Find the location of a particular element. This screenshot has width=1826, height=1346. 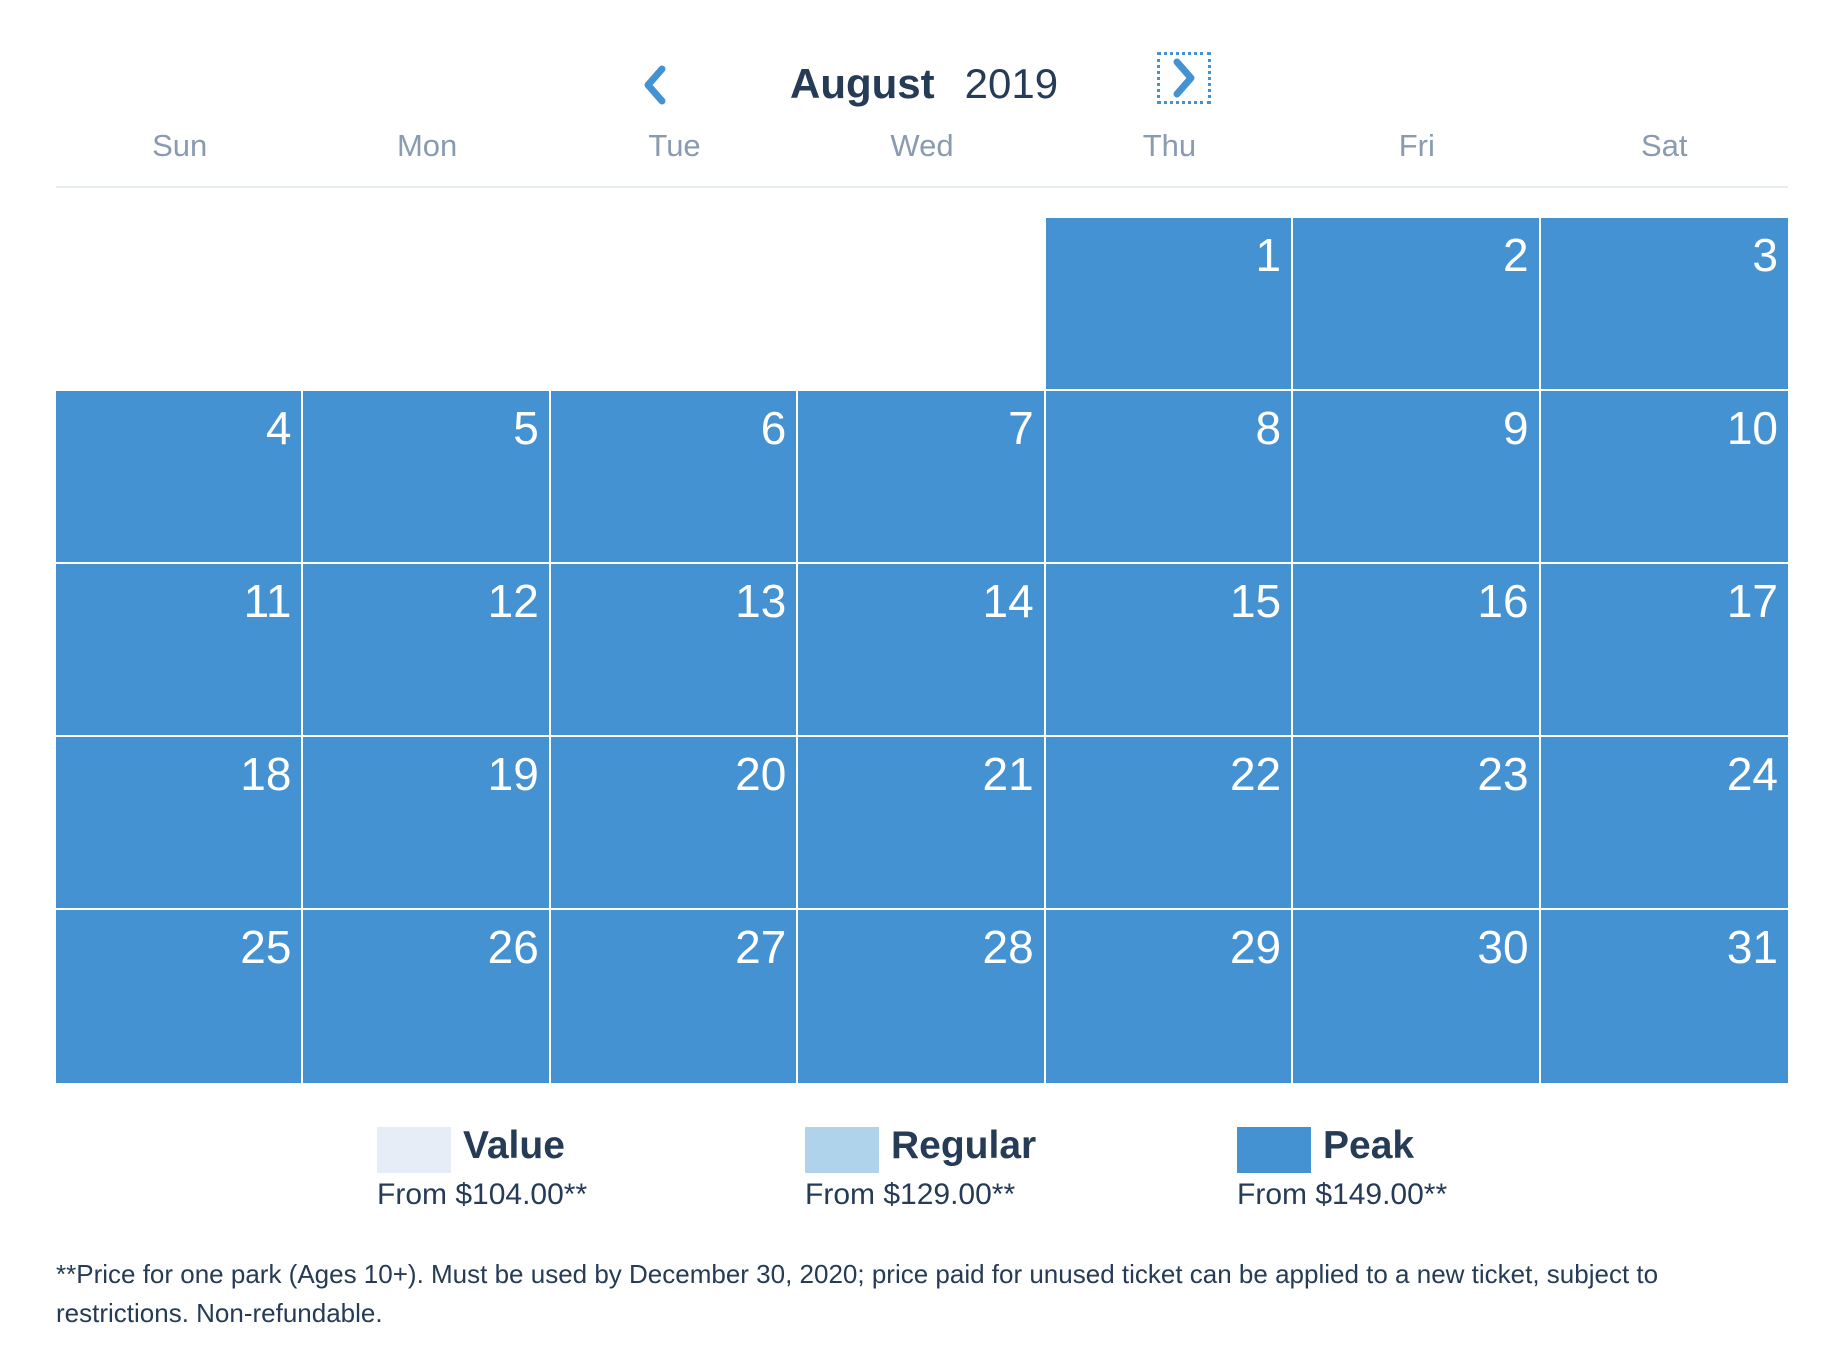

calendar-day-cell: 12 is located at coordinates (427, 650).